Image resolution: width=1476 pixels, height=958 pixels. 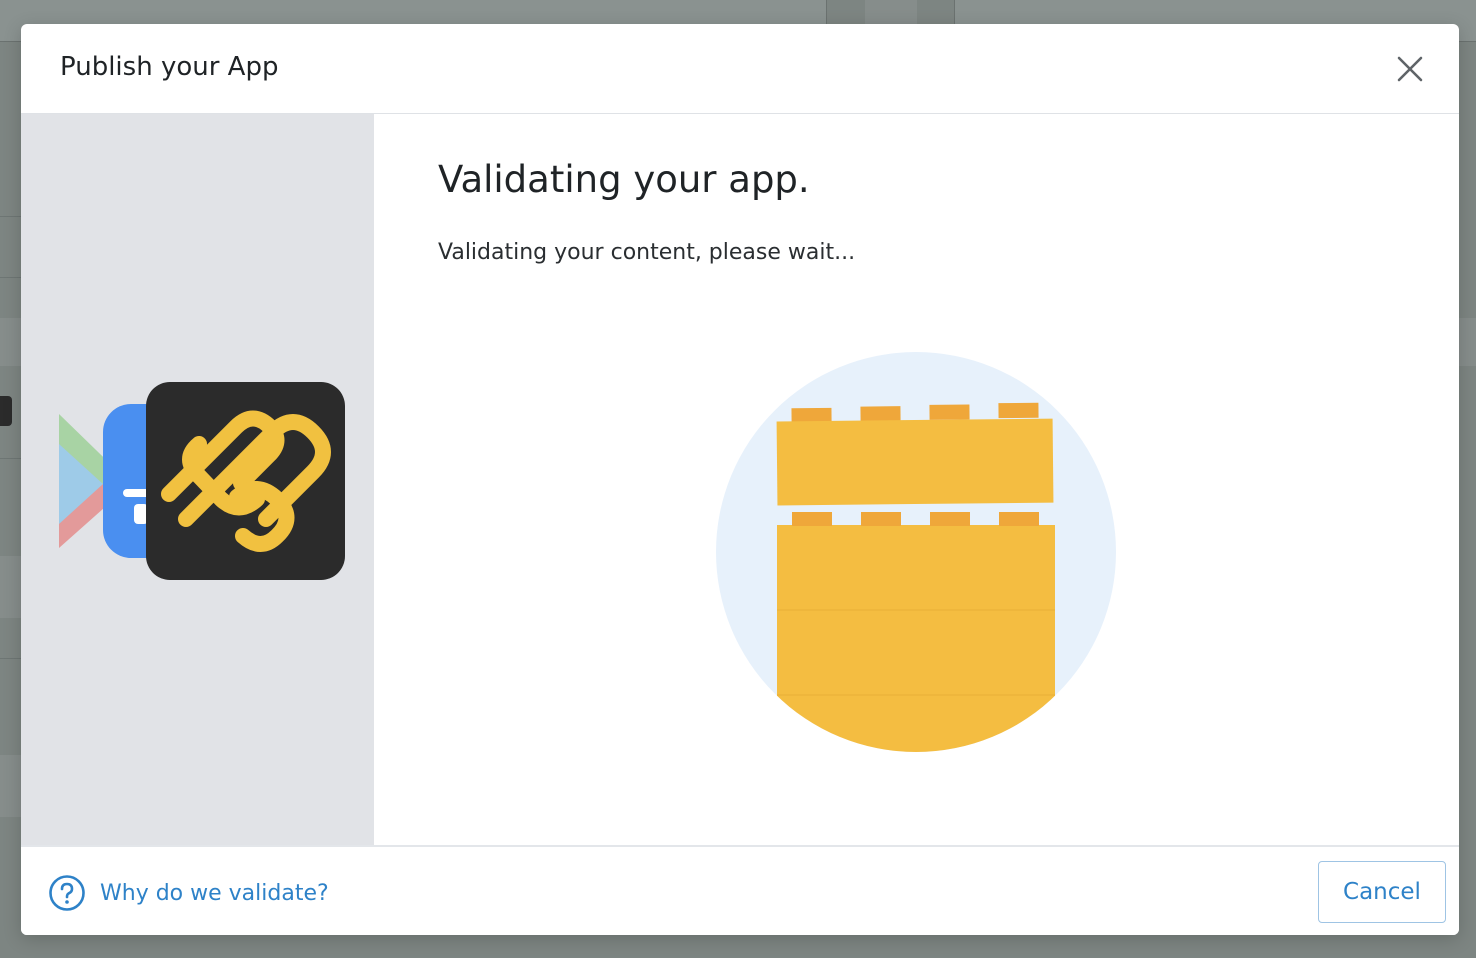 I want to click on modal-footer: Why do we validate? Cancel, so click(x=740, y=890).